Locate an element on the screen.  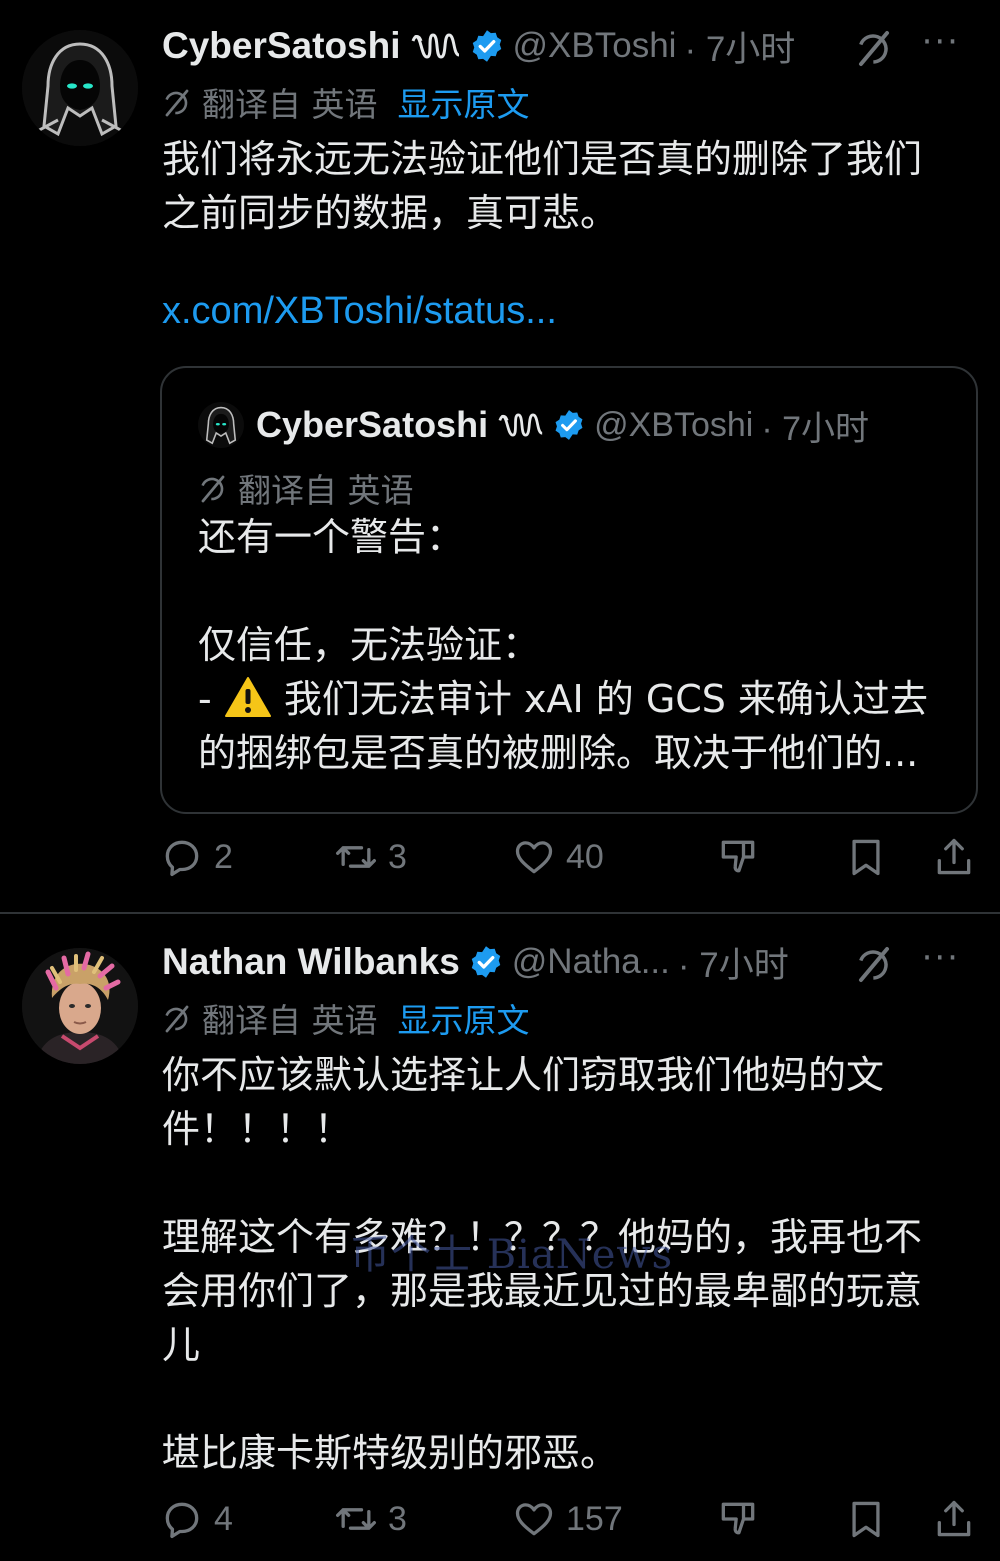
tweet-text: 我们将永远无法验证他们是否真的删除了我们 之前同步的数据，真可悲。 is located at coordinates (542, 186).